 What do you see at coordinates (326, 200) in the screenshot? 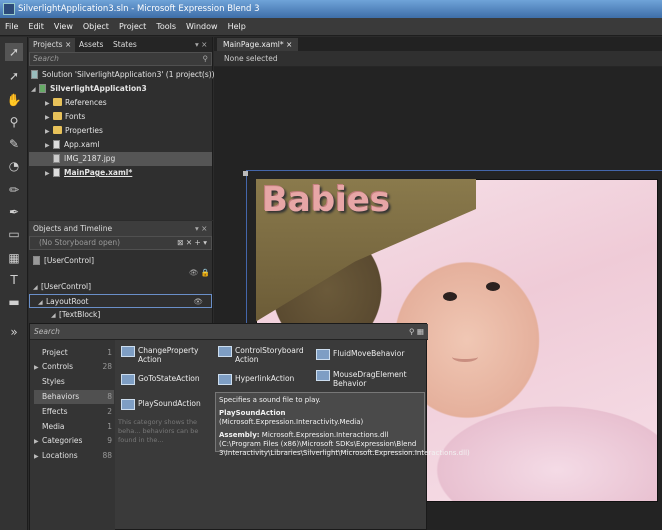
I see `banner-text: Babies` at bounding box center [326, 200].